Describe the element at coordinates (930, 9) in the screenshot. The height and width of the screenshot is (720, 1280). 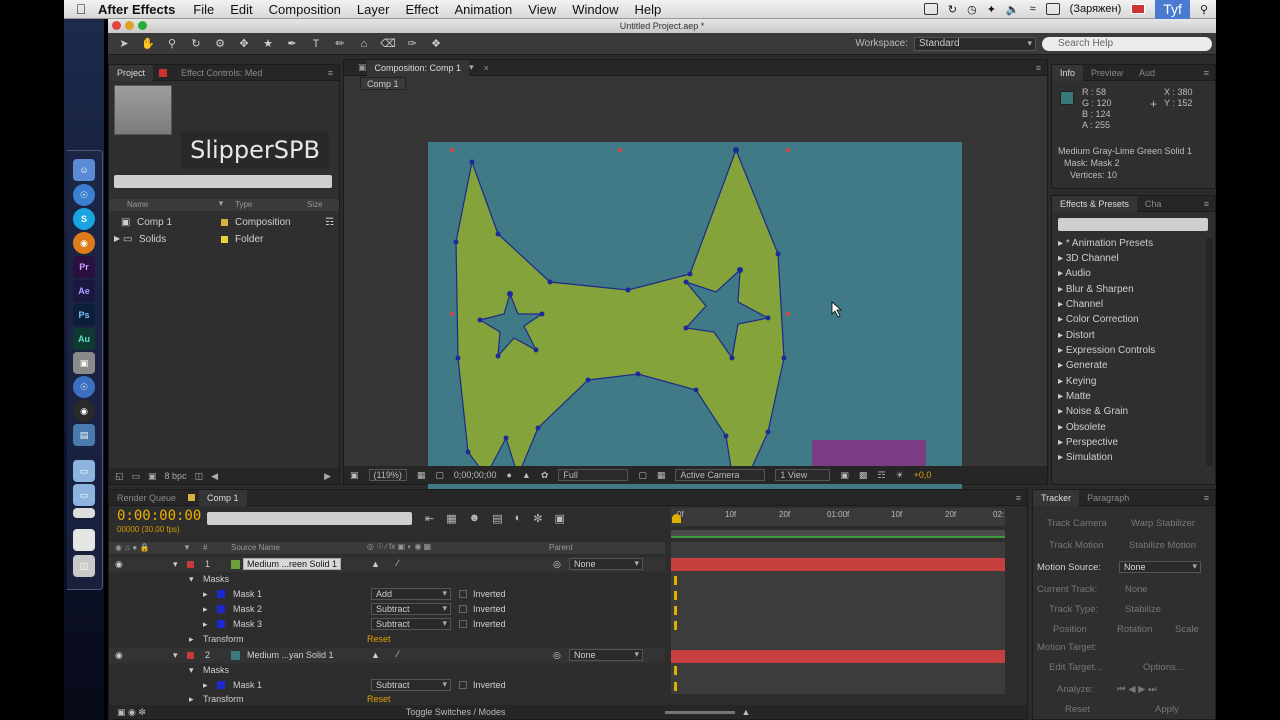
I see `camera-status-icon` at that location.